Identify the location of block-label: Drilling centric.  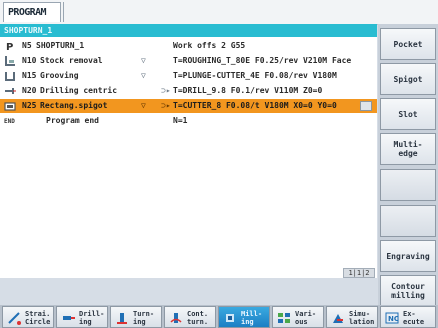
(79, 90).